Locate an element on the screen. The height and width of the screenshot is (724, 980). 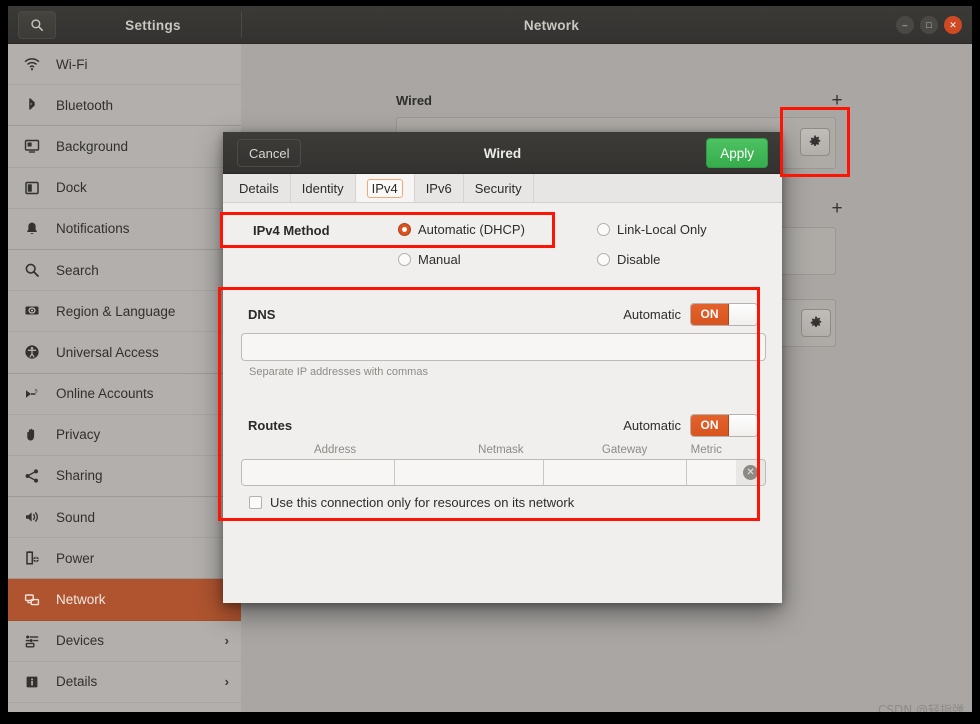
route-gateway-input is located at coordinates (615, 472).